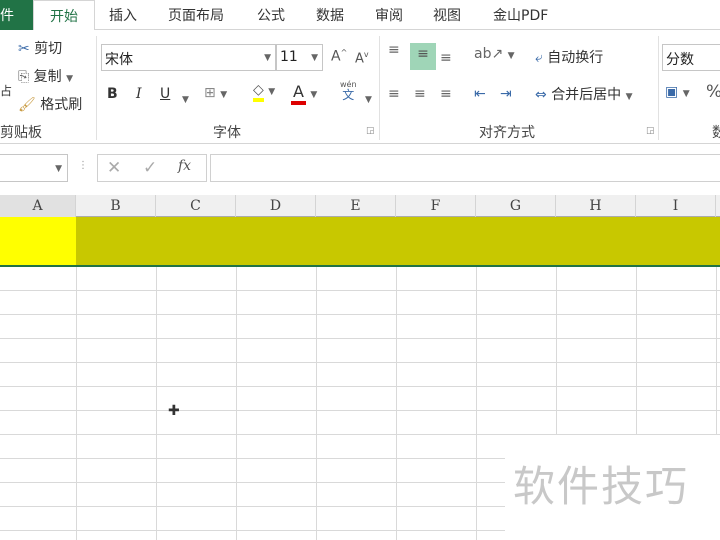  I want to click on column-header-g: G, so click(516, 206).